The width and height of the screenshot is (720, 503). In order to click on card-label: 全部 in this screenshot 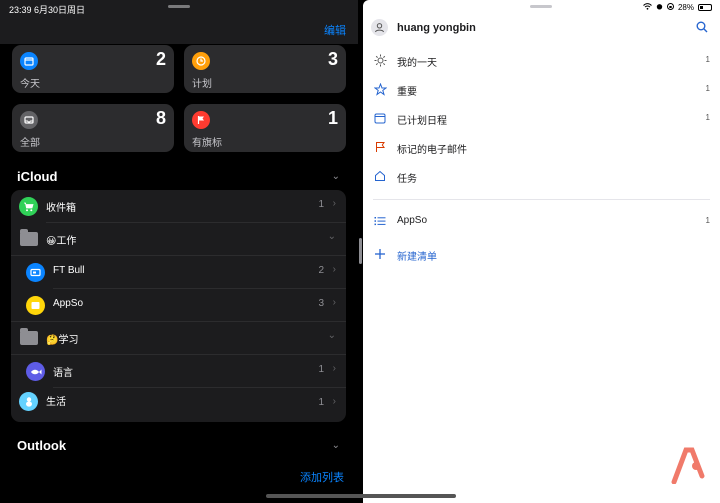, I will do `click(30, 143)`.